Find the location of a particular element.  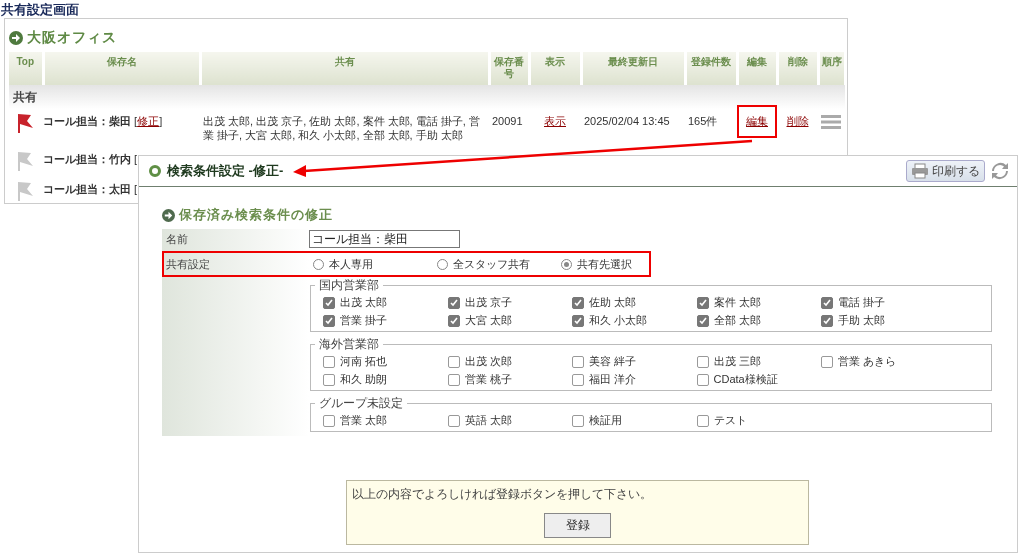

updated-cell-text: 2025/02/04 13:45 is located at coordinates (627, 121).